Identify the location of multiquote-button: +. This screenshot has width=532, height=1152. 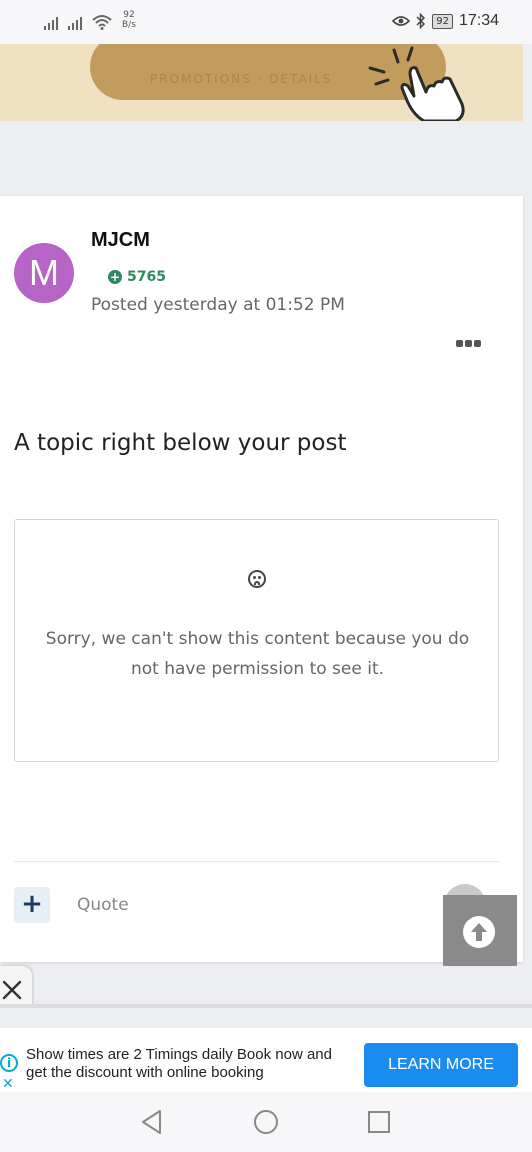
(32, 905).